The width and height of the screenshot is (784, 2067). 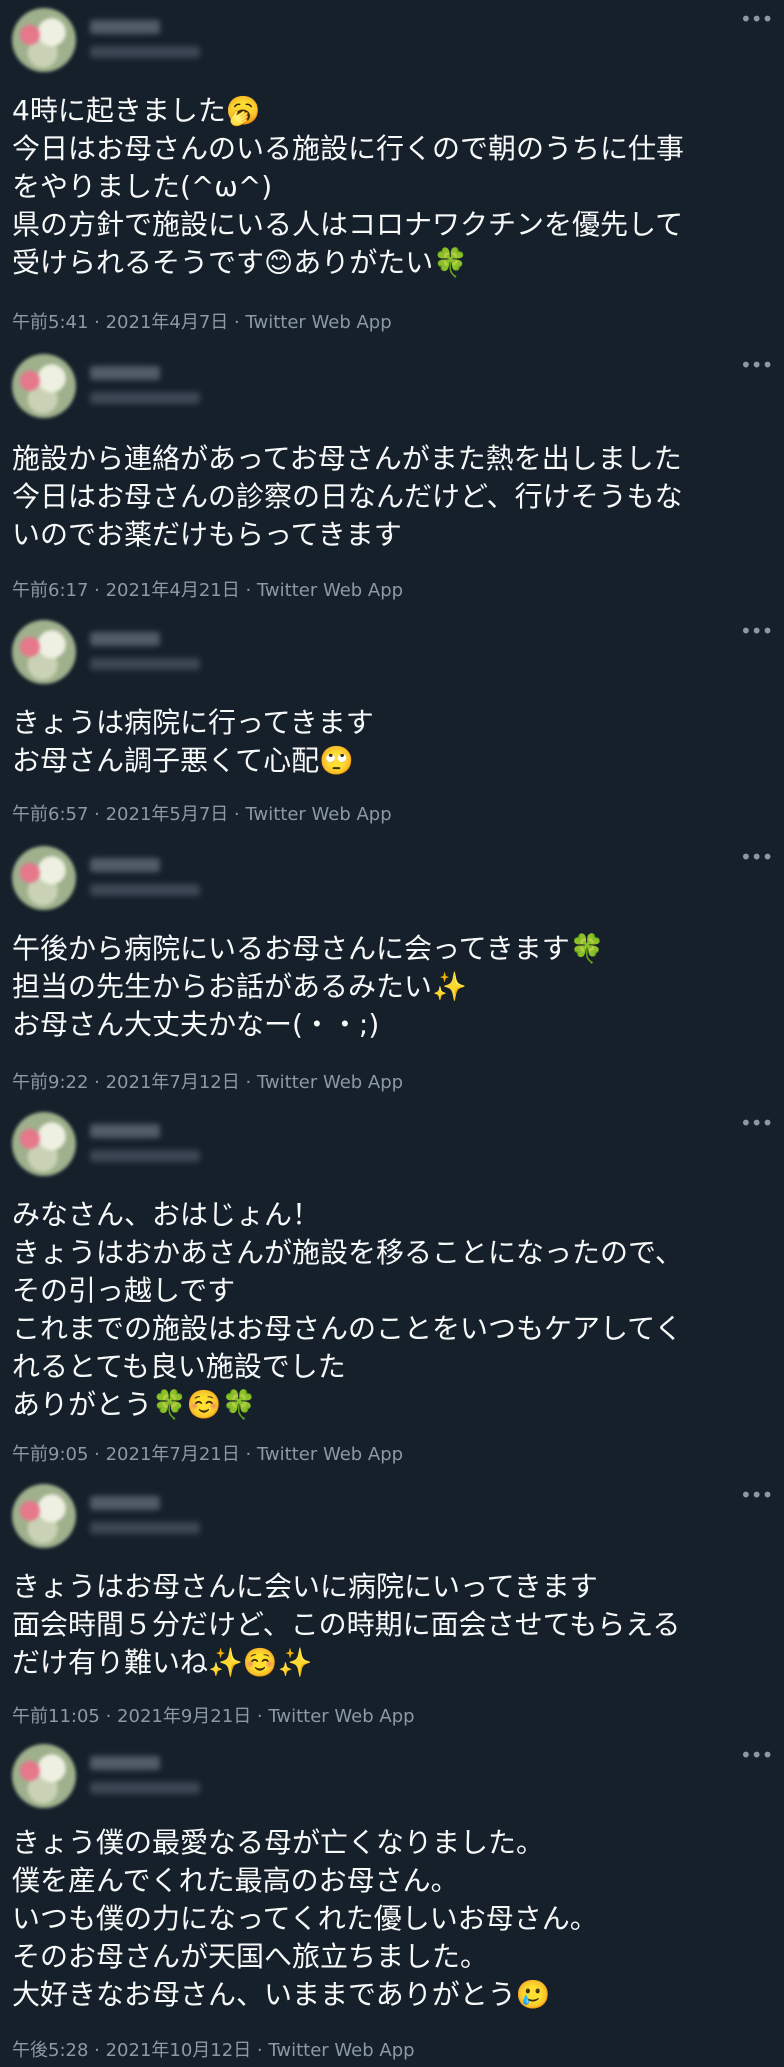 What do you see at coordinates (142, 186) in the screenshot?
I see `tweet-line: をやりました(^ω^)` at bounding box center [142, 186].